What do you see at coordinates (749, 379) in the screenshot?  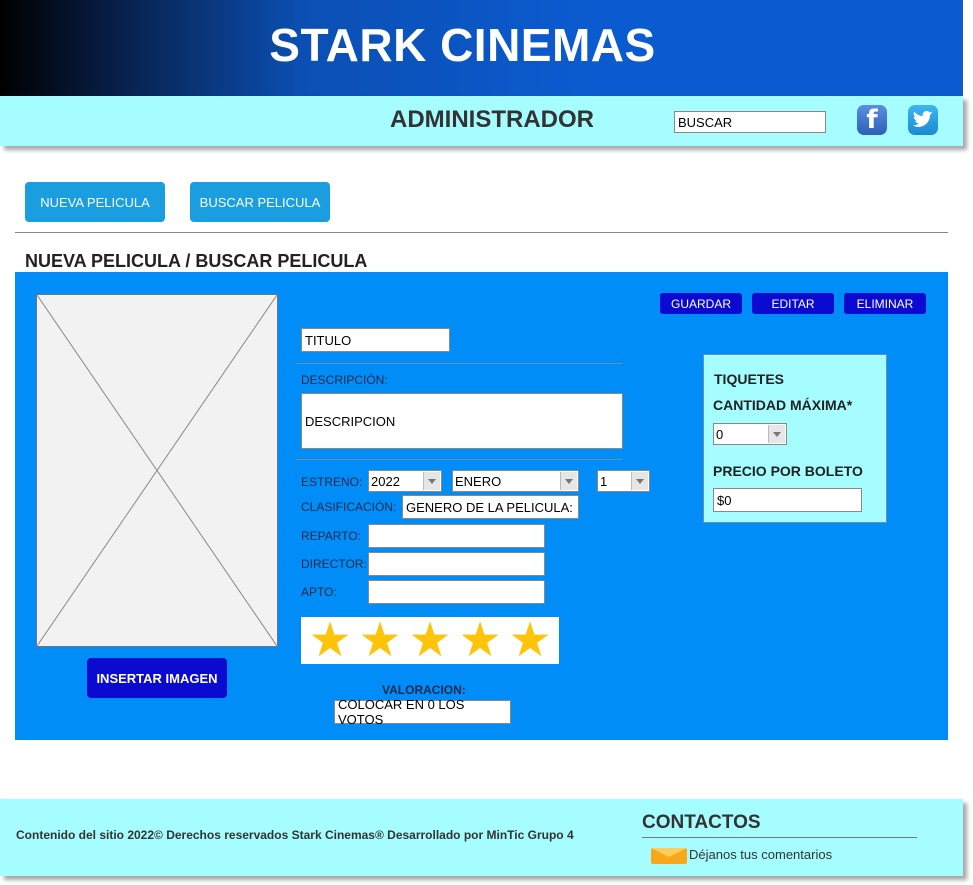 I see `tickets-title: TIQUETES` at bounding box center [749, 379].